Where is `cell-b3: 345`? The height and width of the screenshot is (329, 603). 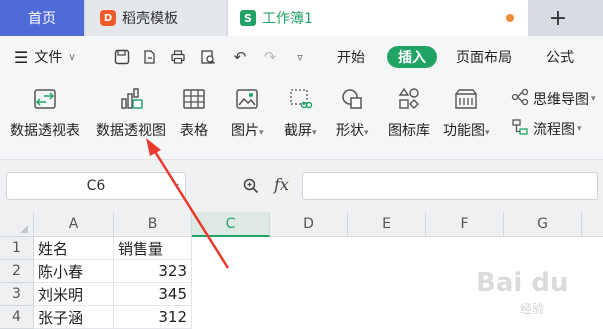
cell-b3: 345 is located at coordinates (153, 294).